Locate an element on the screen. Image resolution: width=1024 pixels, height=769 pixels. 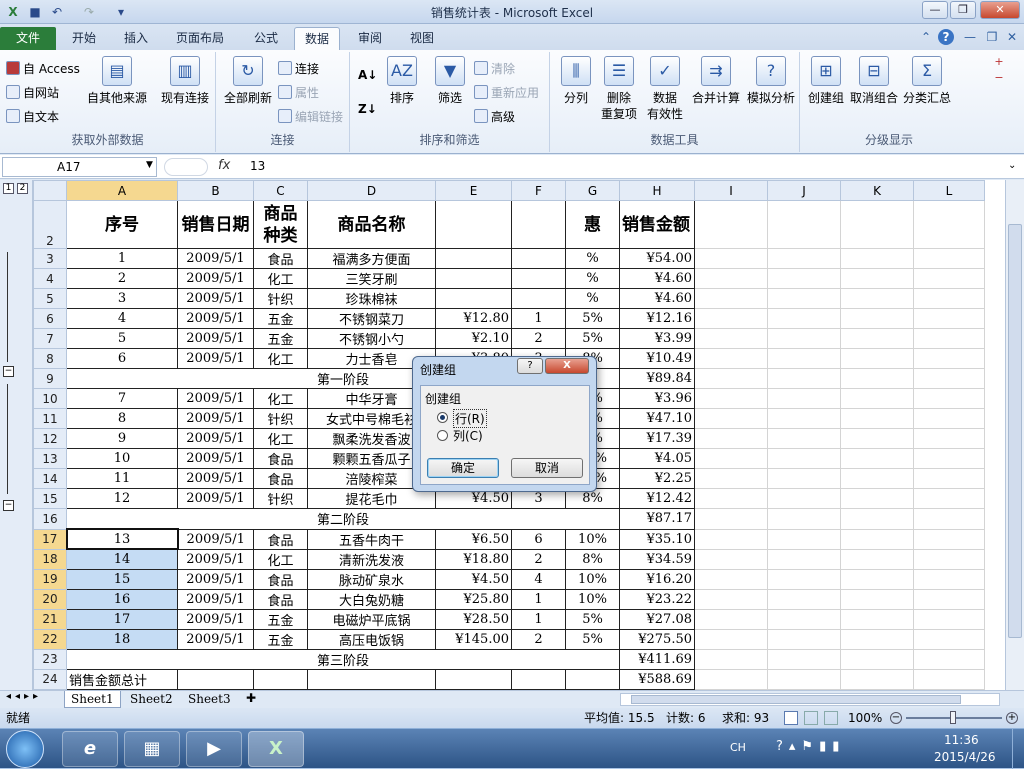
row-header: 9 is located at coordinates (50, 378).